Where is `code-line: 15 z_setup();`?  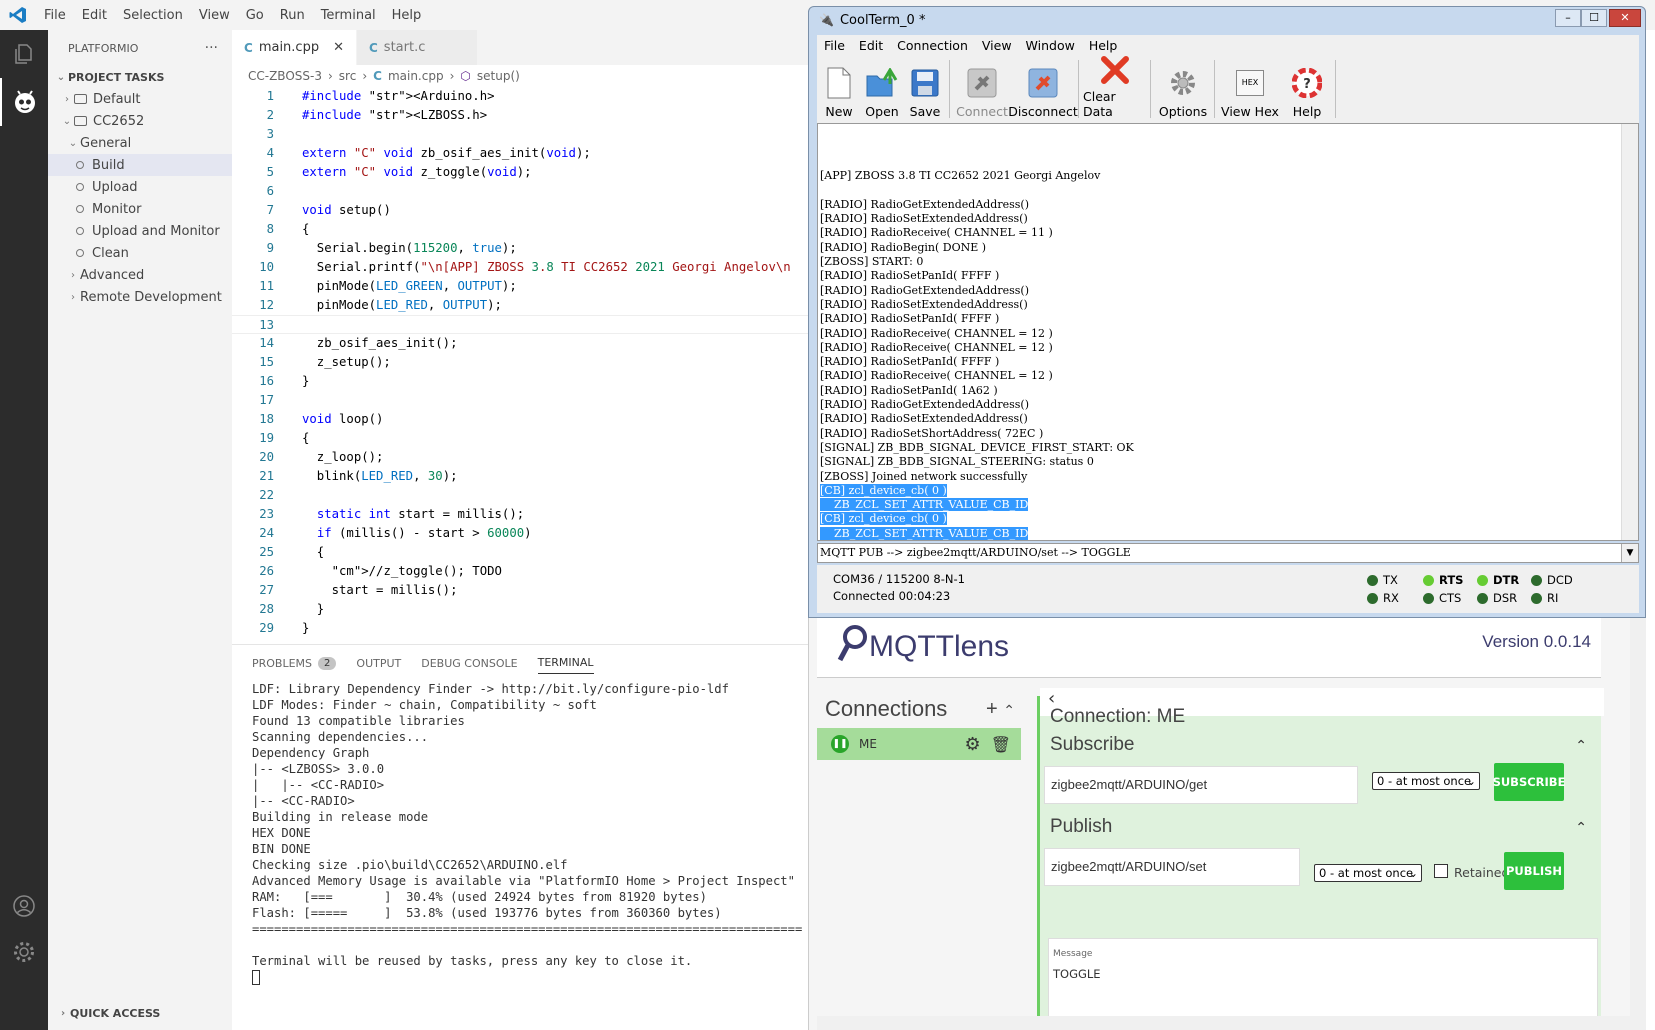 code-line: 15 z_setup(); is located at coordinates (520, 362).